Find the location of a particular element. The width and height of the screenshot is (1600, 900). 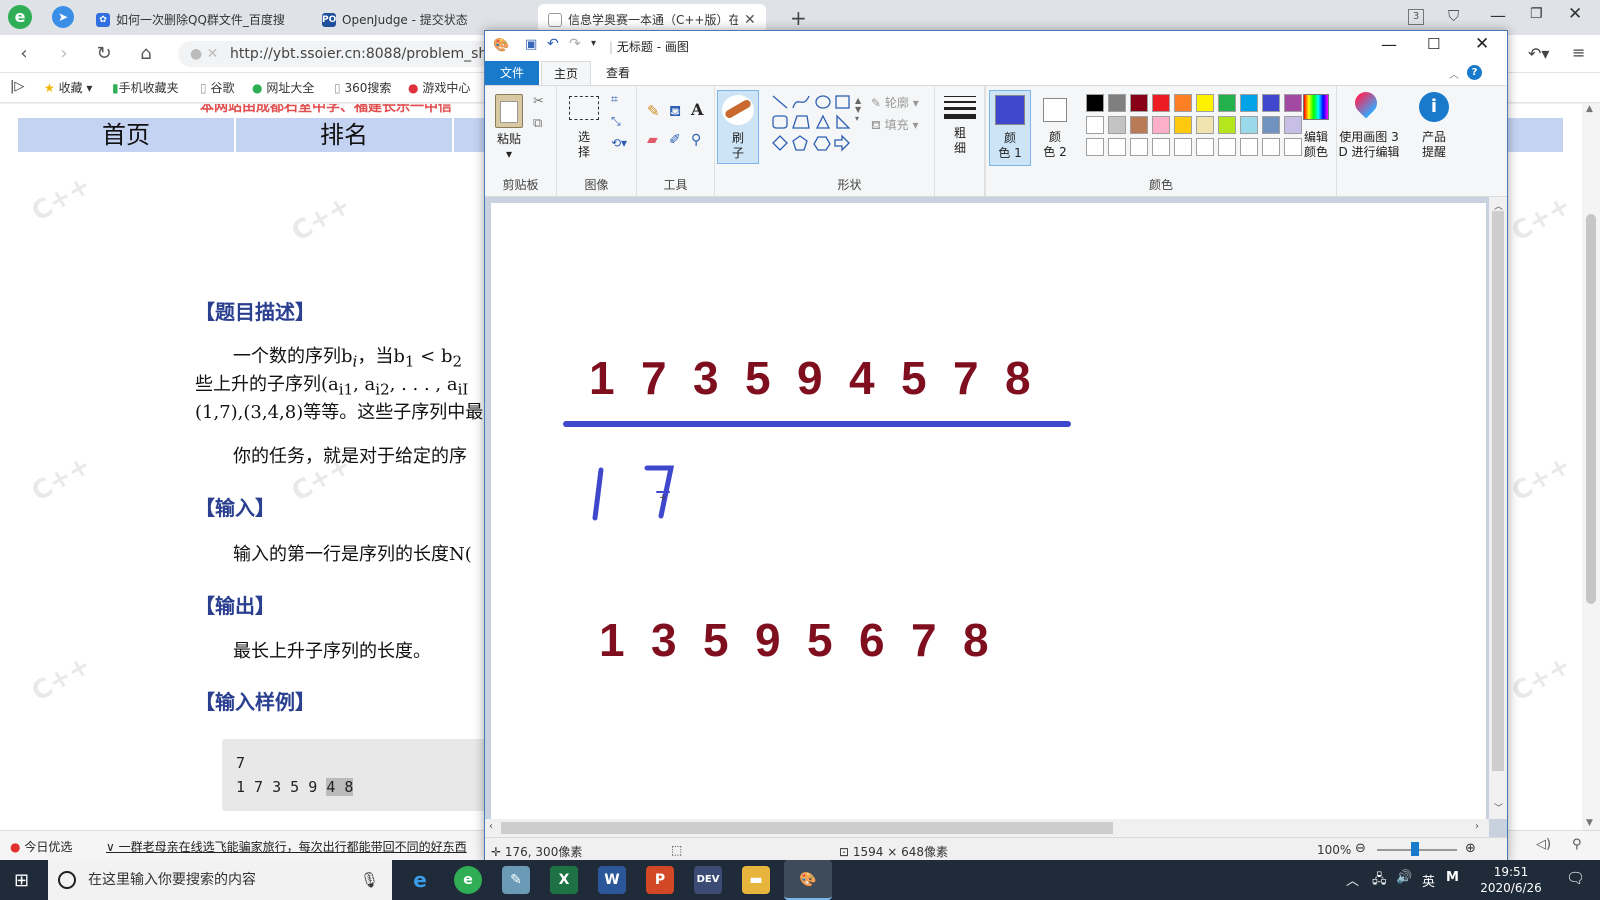

paint3d-icon is located at coordinates (1366, 104).